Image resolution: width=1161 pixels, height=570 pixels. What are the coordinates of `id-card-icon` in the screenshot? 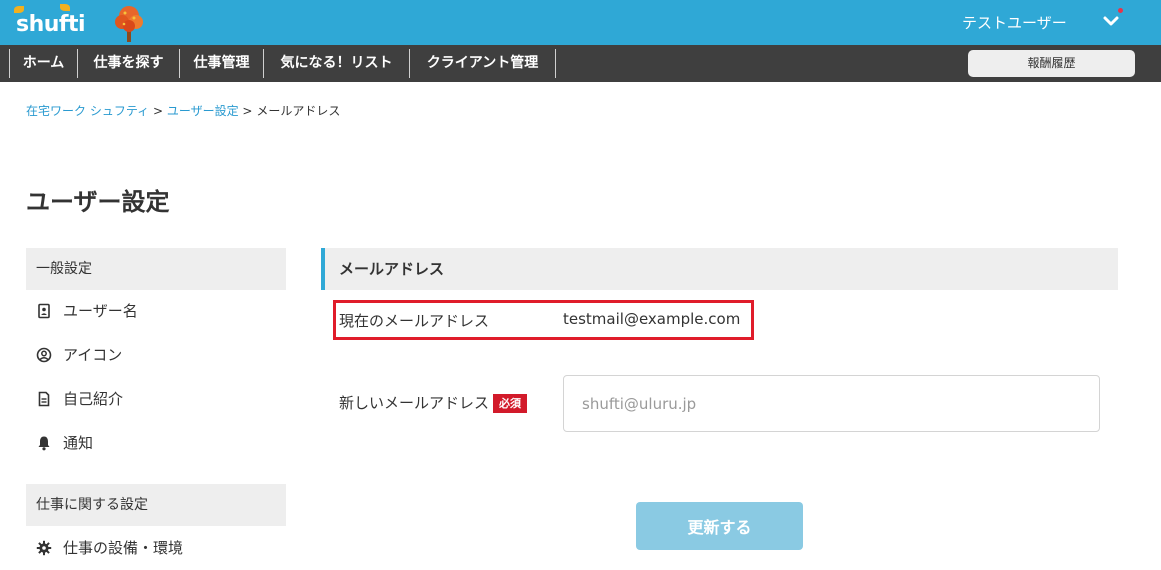 It's located at (44, 311).